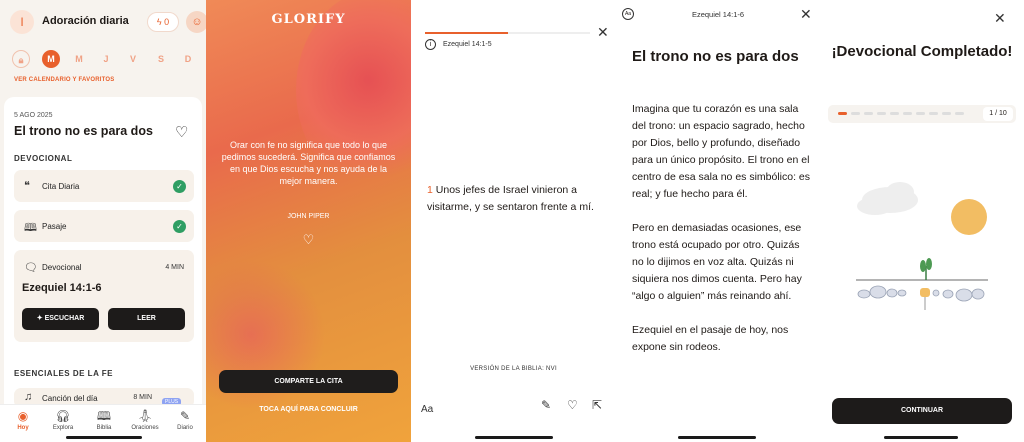 This screenshot has height=442, width=1024. What do you see at coordinates (54, 226) in the screenshot?
I see `item-label: Pasaje` at bounding box center [54, 226].